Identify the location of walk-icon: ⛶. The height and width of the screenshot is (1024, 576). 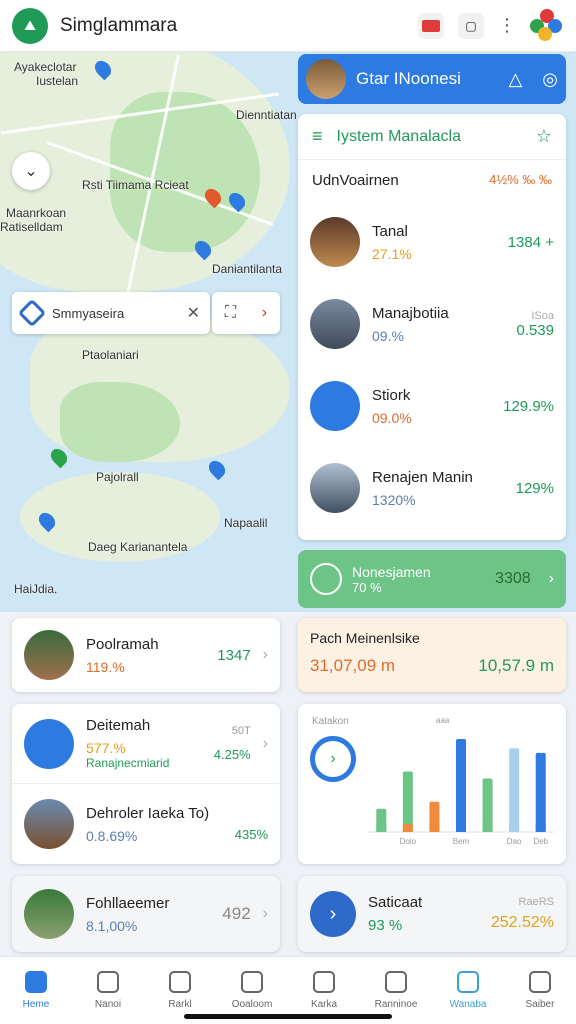
(230, 313).